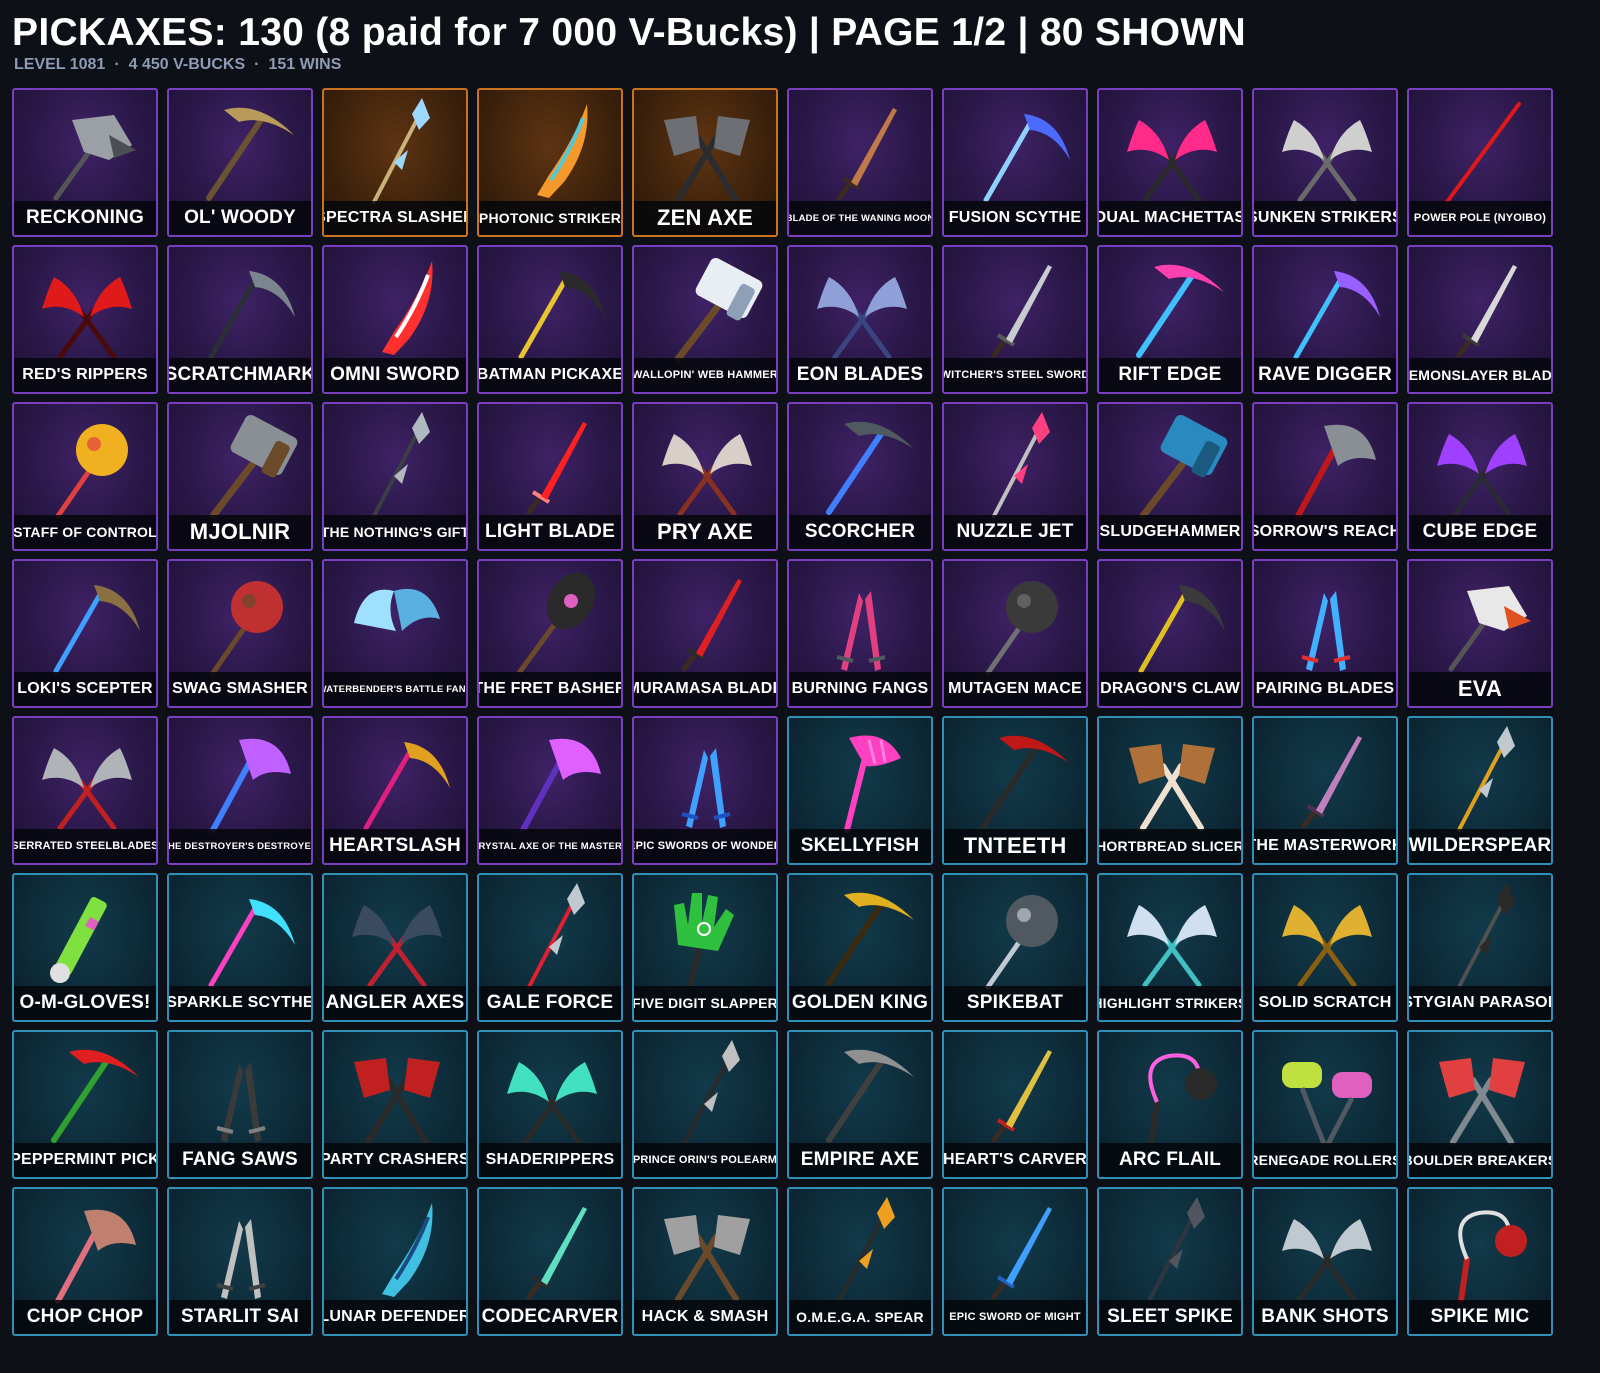 This screenshot has width=1600, height=1373. Describe the element at coordinates (395, 633) in the screenshot. I see `pickaxe-tile: WATERBENDER'S BATTLE FANS` at that location.